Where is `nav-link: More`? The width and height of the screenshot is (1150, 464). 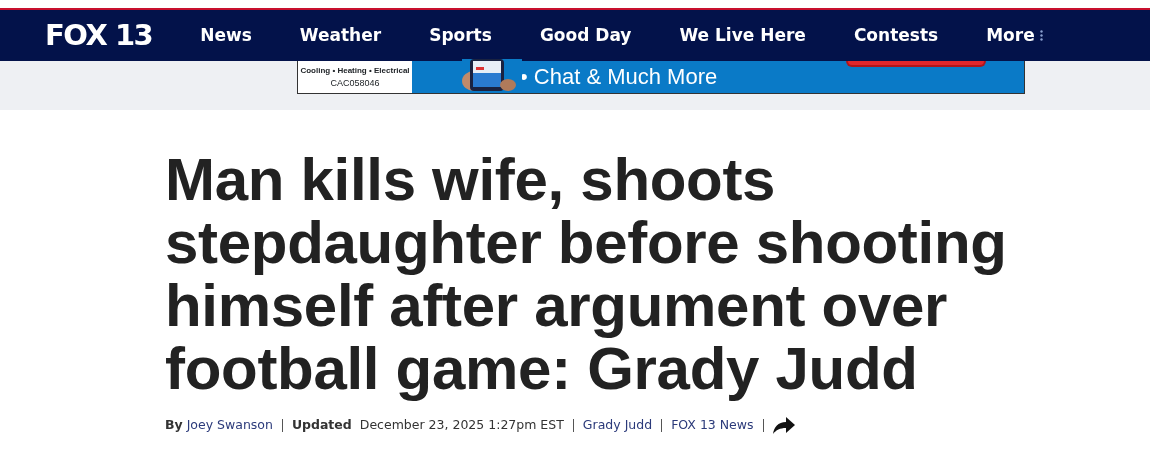
nav-link: More is located at coordinates (1014, 35).